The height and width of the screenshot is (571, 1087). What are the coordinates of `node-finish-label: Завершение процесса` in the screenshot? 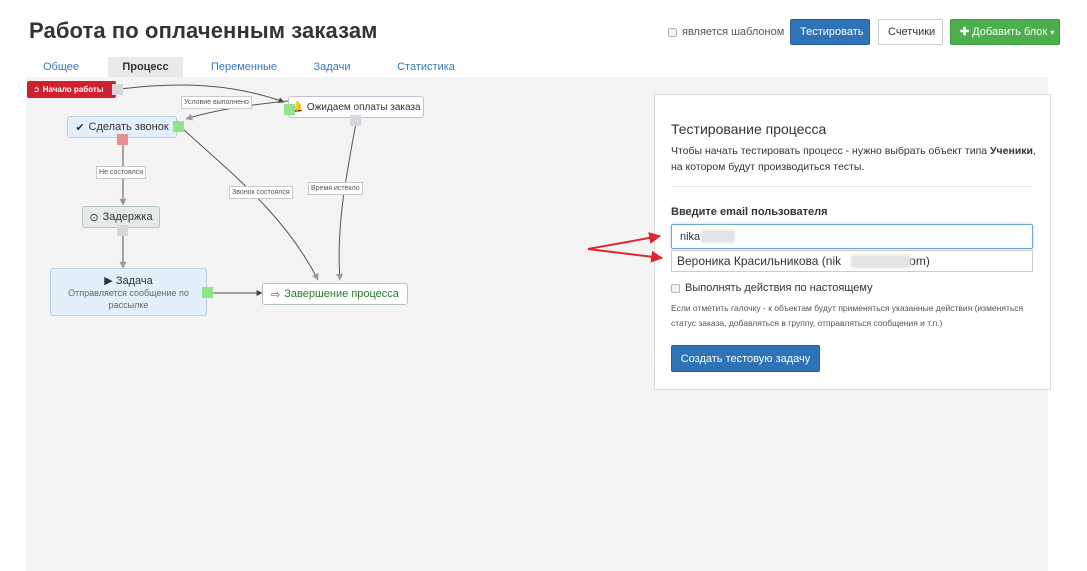 It's located at (341, 294).